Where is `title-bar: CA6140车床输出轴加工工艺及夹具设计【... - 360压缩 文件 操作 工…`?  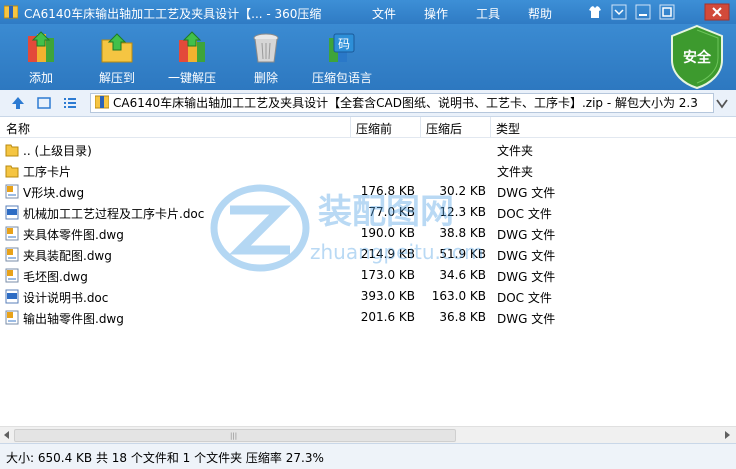
title-bar: CA6140车床输出轴加工工艺及夹具设计【... - 360压缩 文件 操作 工… is located at coordinates (368, 12).